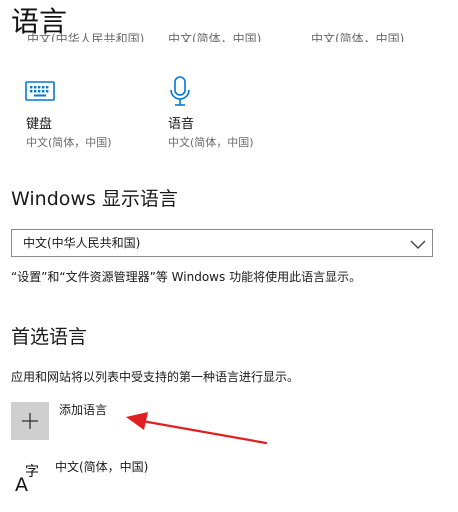  What do you see at coordinates (222, 116) in the screenshot?
I see `tile-speech: 语音 中文(简体，中国)` at bounding box center [222, 116].